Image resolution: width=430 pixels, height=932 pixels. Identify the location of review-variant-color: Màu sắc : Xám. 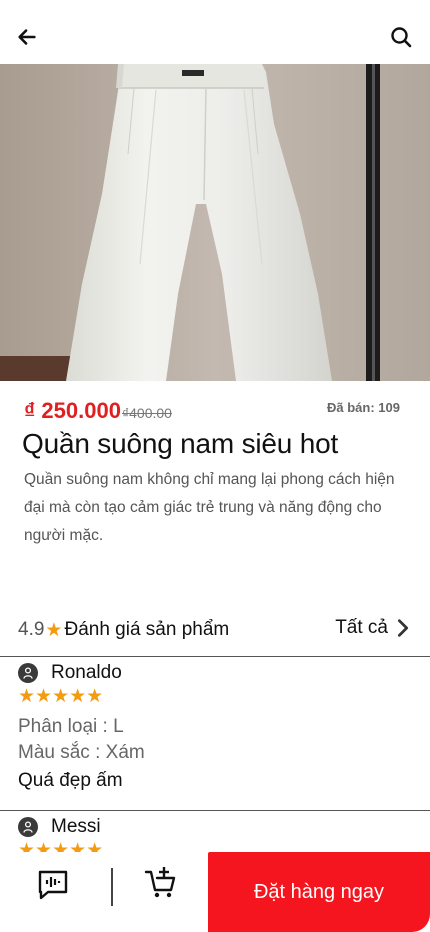
(81, 752).